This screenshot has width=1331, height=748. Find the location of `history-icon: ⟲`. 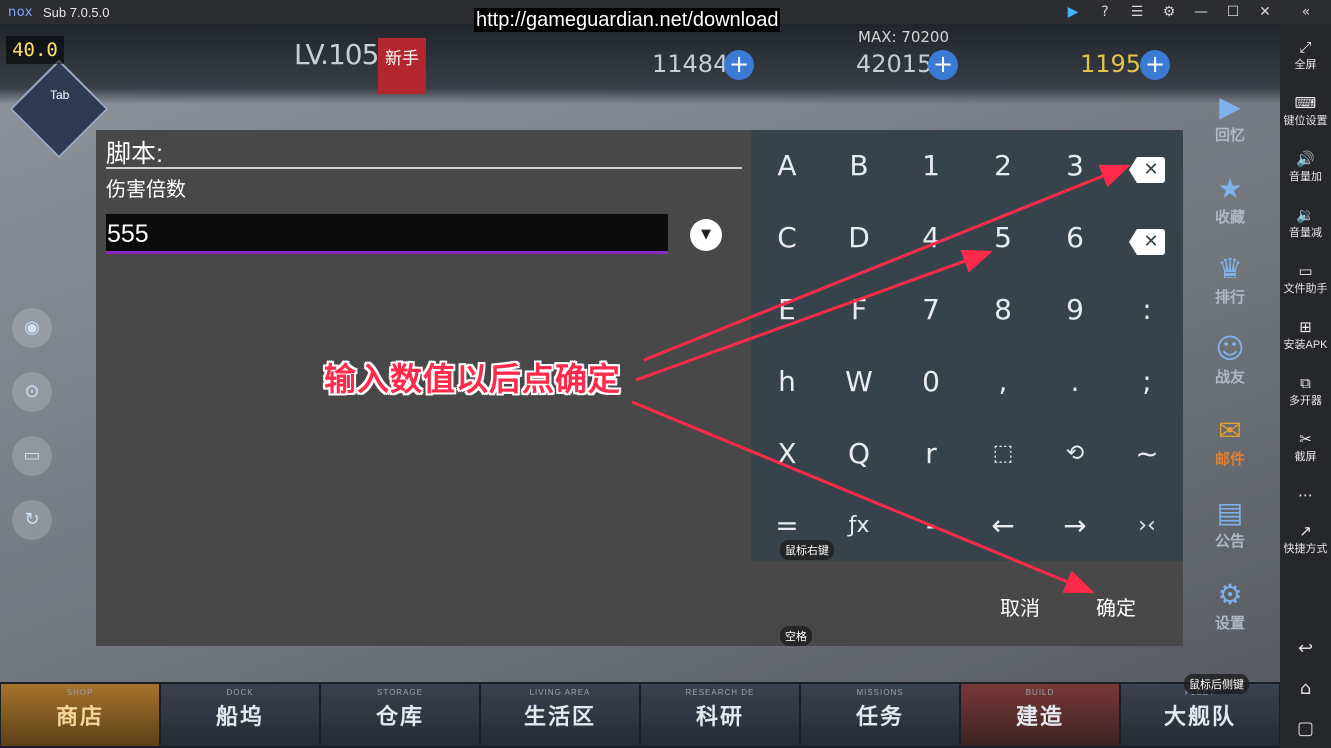

history-icon: ⟲ is located at coordinates (1075, 454).